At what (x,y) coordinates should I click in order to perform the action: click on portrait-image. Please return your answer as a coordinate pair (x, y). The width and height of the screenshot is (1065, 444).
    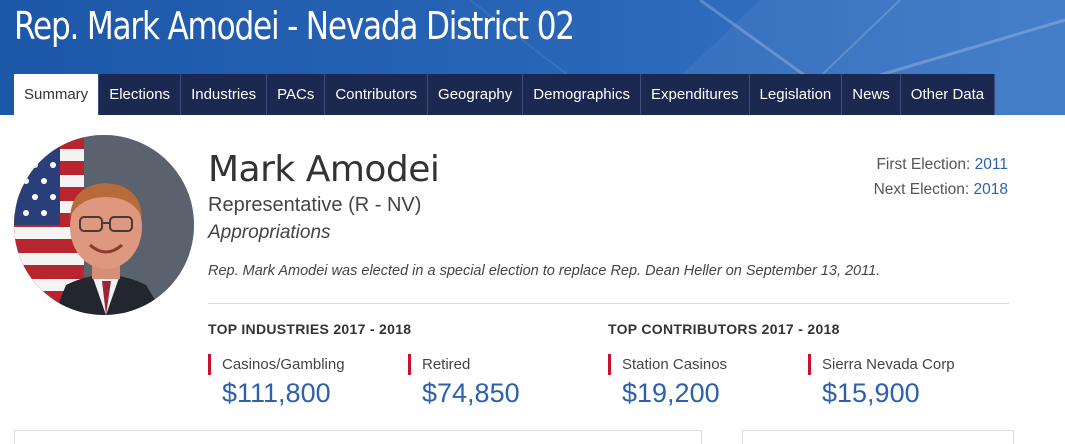
    Looking at the image, I should click on (104, 225).